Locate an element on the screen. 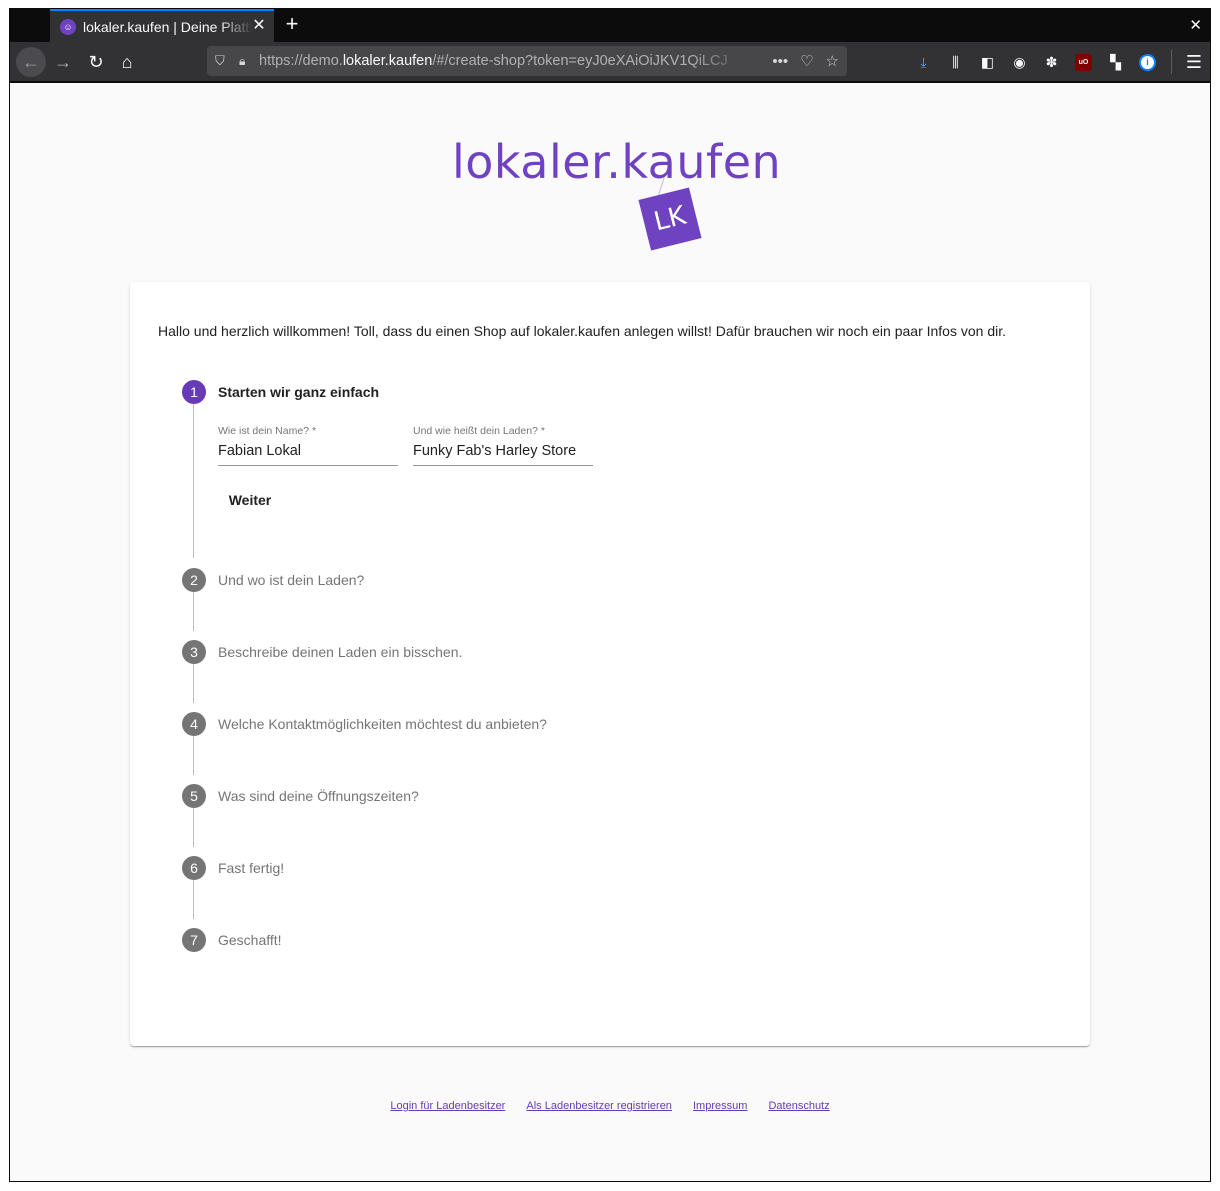 This screenshot has width=1220, height=1191. step-label: Fast fertig! is located at coordinates (251, 868).